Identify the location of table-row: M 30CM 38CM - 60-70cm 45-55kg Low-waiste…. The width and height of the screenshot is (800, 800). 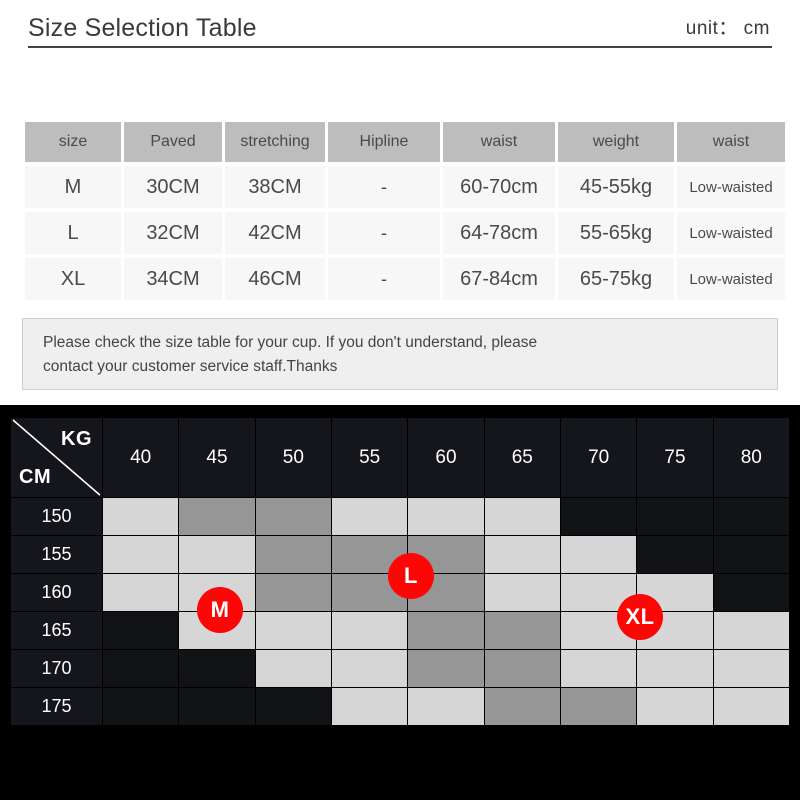
(405, 187).